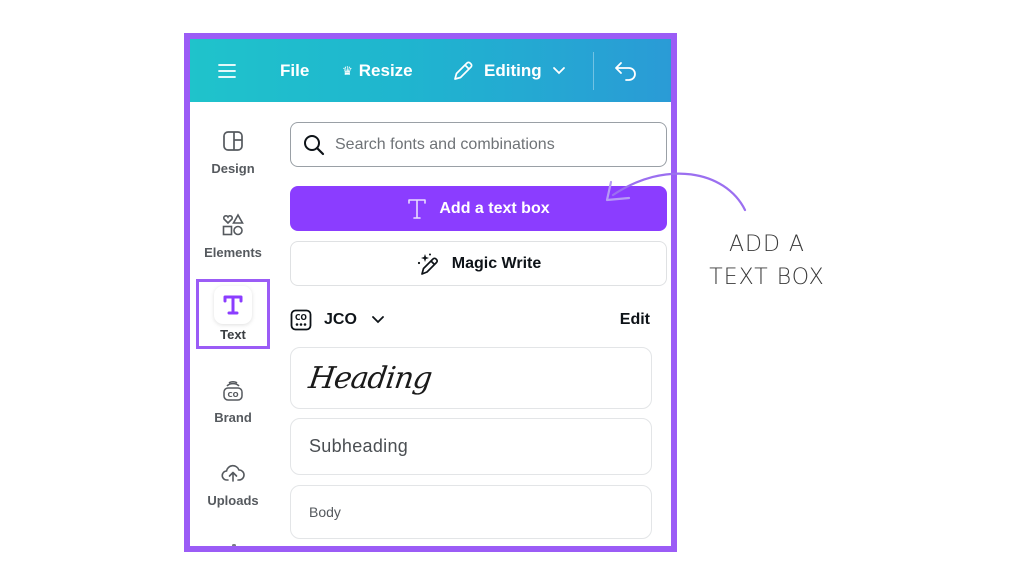 This screenshot has height=585, width=1024. What do you see at coordinates (347, 70) in the screenshot?
I see `crown-icon: ♛` at bounding box center [347, 70].